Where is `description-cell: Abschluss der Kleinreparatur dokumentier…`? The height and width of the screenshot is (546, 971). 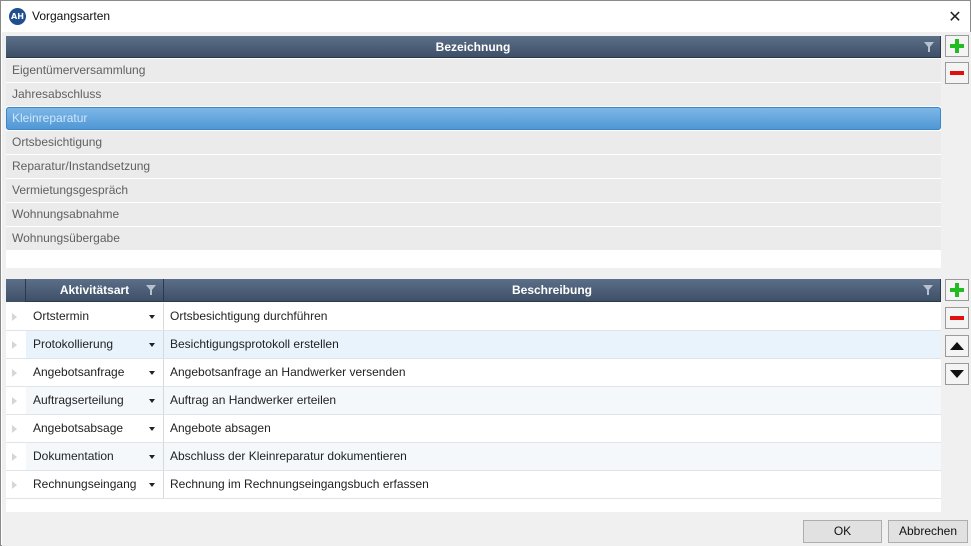
description-cell: Abschluss der Kleinreparatur dokumentier… is located at coordinates (552, 456).